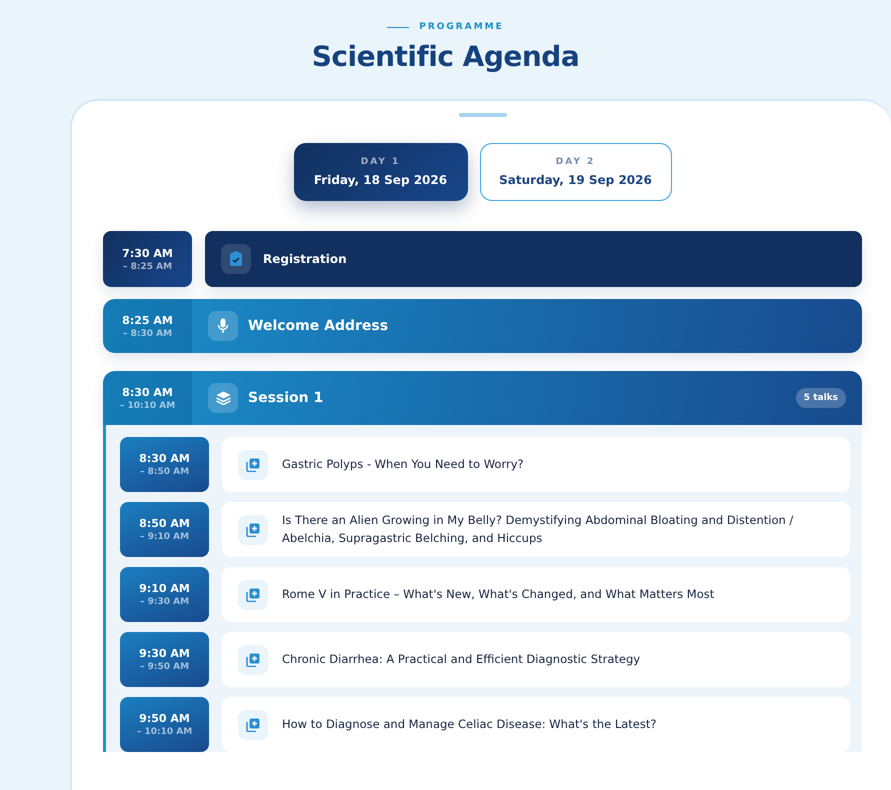  I want to click on session-title: Session 1, so click(286, 398).